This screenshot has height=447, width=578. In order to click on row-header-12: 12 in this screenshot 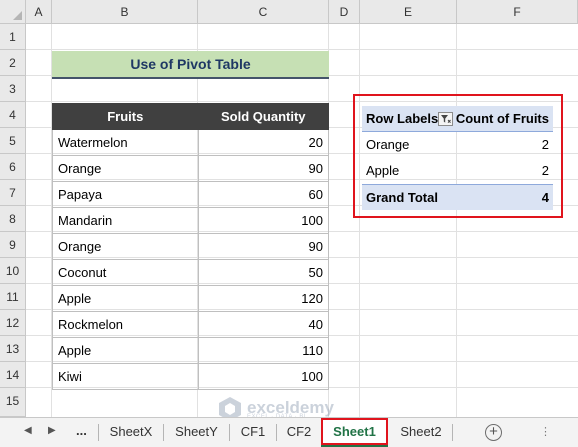, I will do `click(13, 323)`.